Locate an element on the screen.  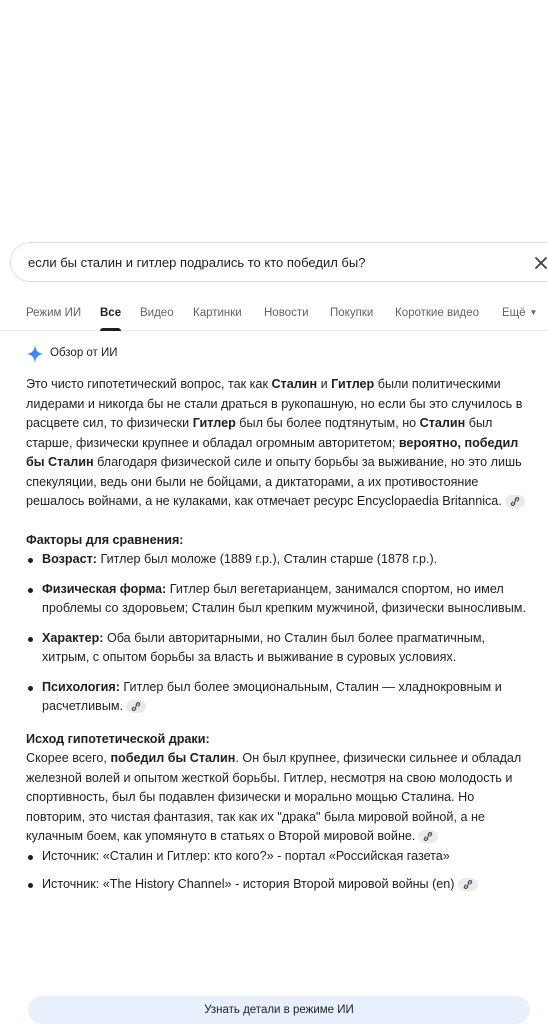
ai-overview-title: Обзор от ИИ is located at coordinates (84, 353).